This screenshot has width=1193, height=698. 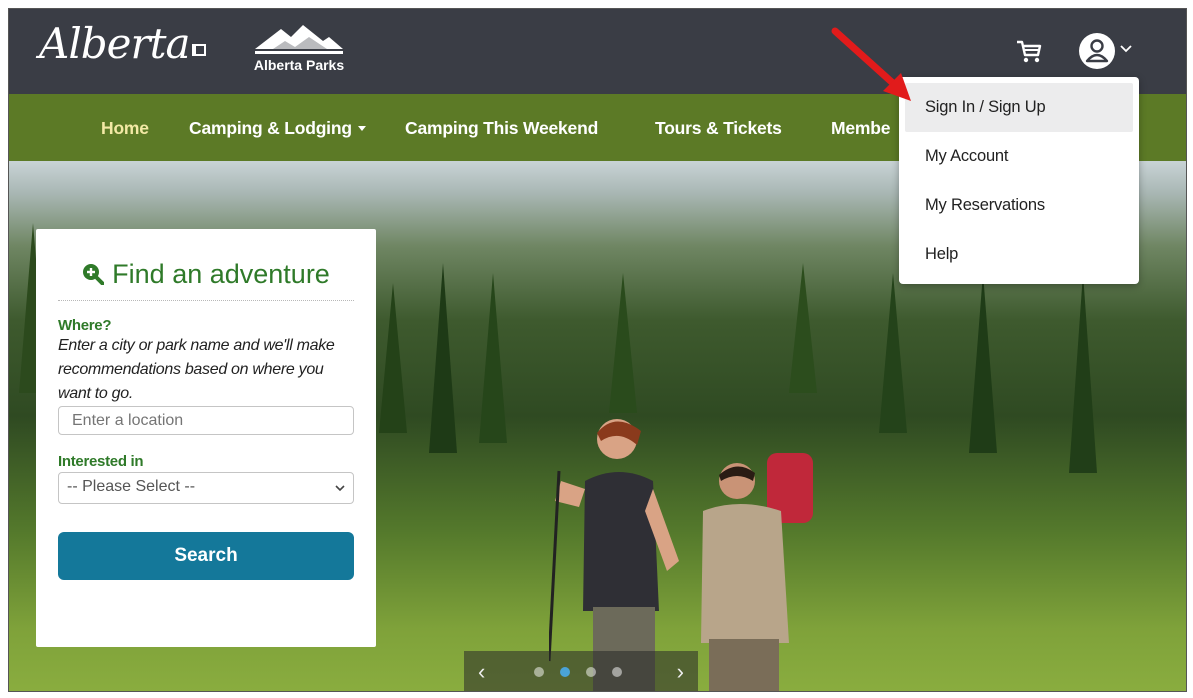 What do you see at coordinates (221, 274) in the screenshot?
I see `search-title-text: Find an adventure` at bounding box center [221, 274].